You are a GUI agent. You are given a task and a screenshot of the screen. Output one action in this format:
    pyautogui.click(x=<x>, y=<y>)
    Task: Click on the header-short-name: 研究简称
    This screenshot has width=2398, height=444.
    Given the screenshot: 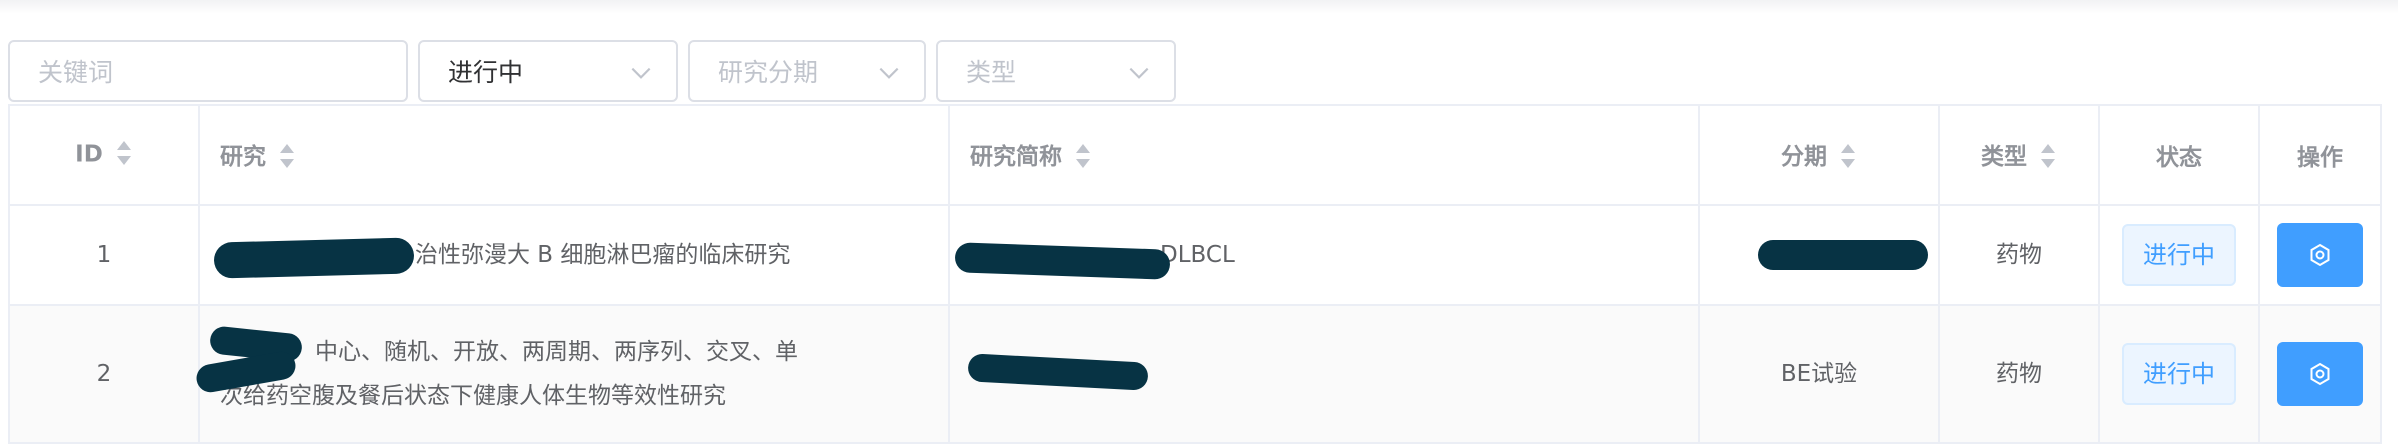 What is the action you would take?
    pyautogui.click(x=1324, y=155)
    